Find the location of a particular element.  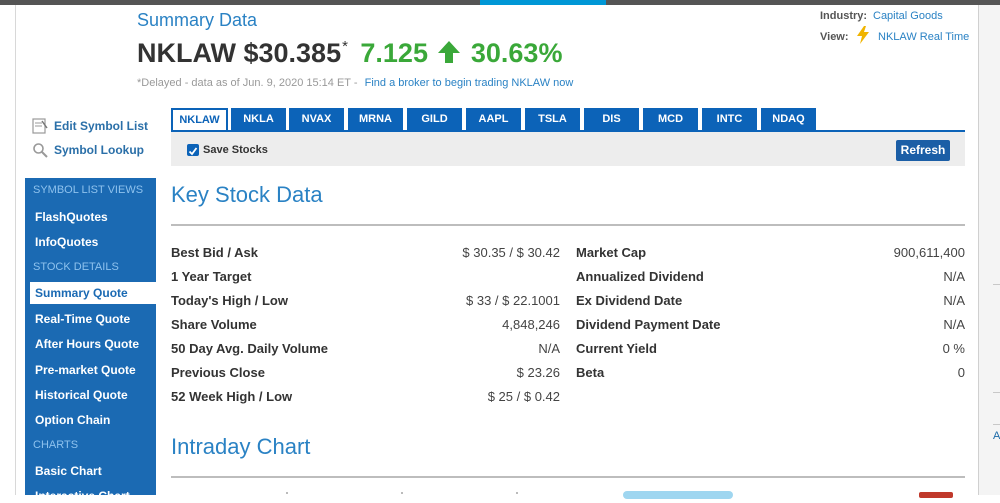

row-label: Best Bid / Ask is located at coordinates (214, 252).